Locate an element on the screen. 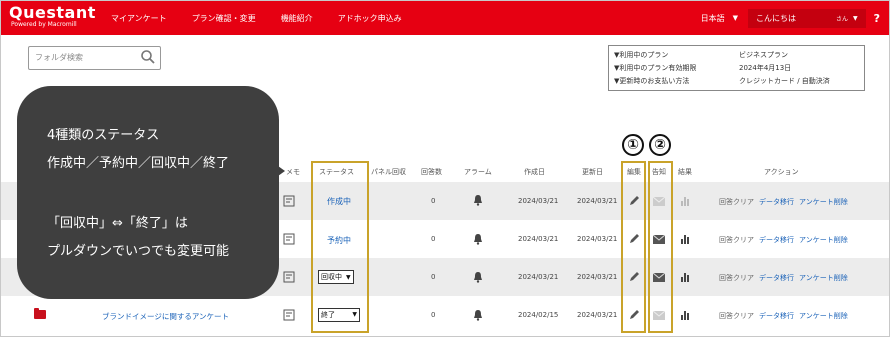 The image size is (890, 337). created-date: 2024/02/15 is located at coordinates (538, 315).